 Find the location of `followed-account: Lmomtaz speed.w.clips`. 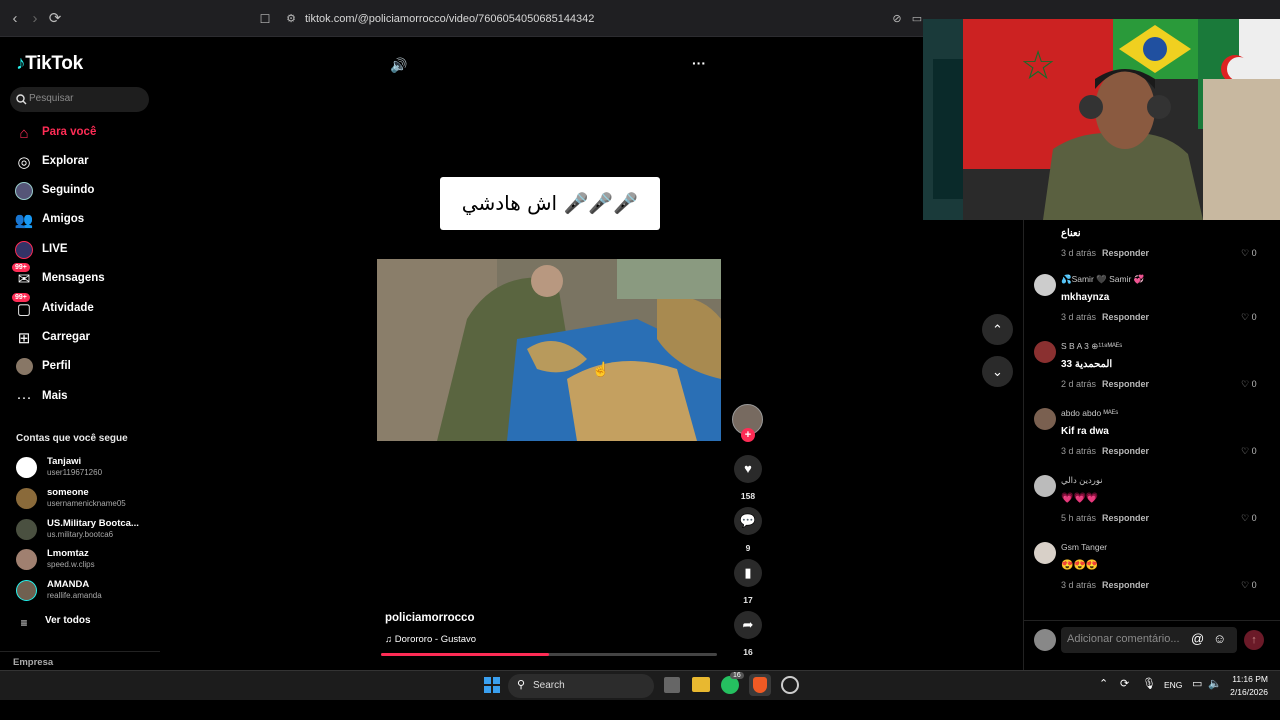

followed-account: Lmomtaz speed.w.clips is located at coordinates (86, 560).